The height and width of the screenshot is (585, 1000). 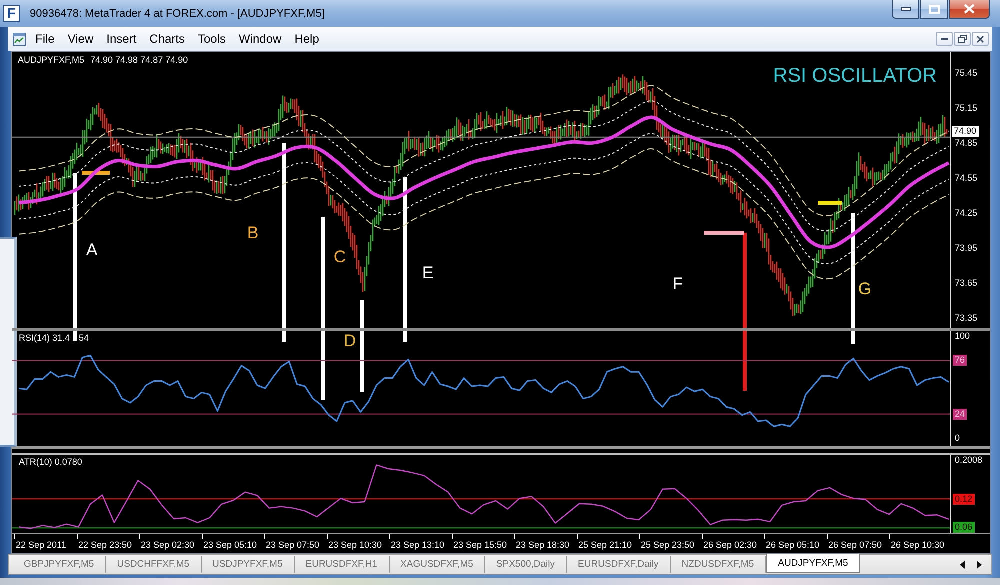 I want to click on time-axis-label: 25 Sep 23:50, so click(x=667, y=542).